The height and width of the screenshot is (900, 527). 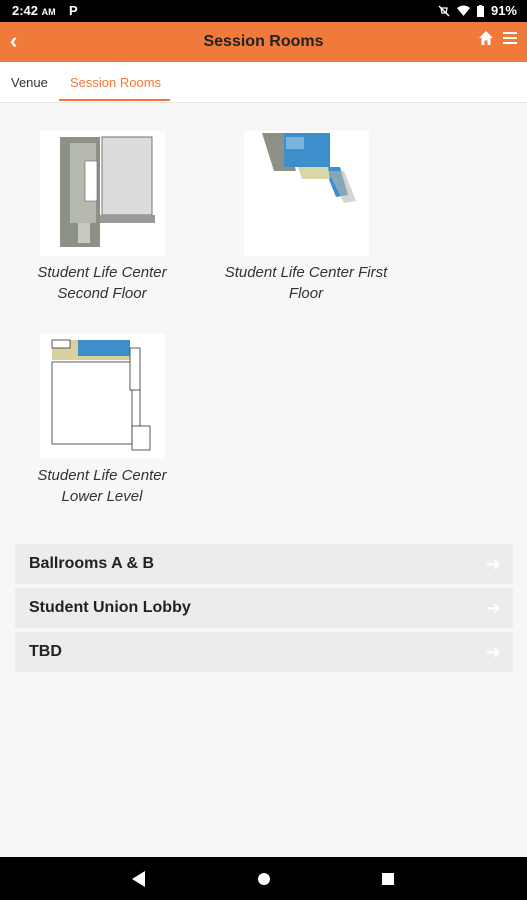 What do you see at coordinates (34, 10) in the screenshot?
I see `status-time: 2:42 AM` at bounding box center [34, 10].